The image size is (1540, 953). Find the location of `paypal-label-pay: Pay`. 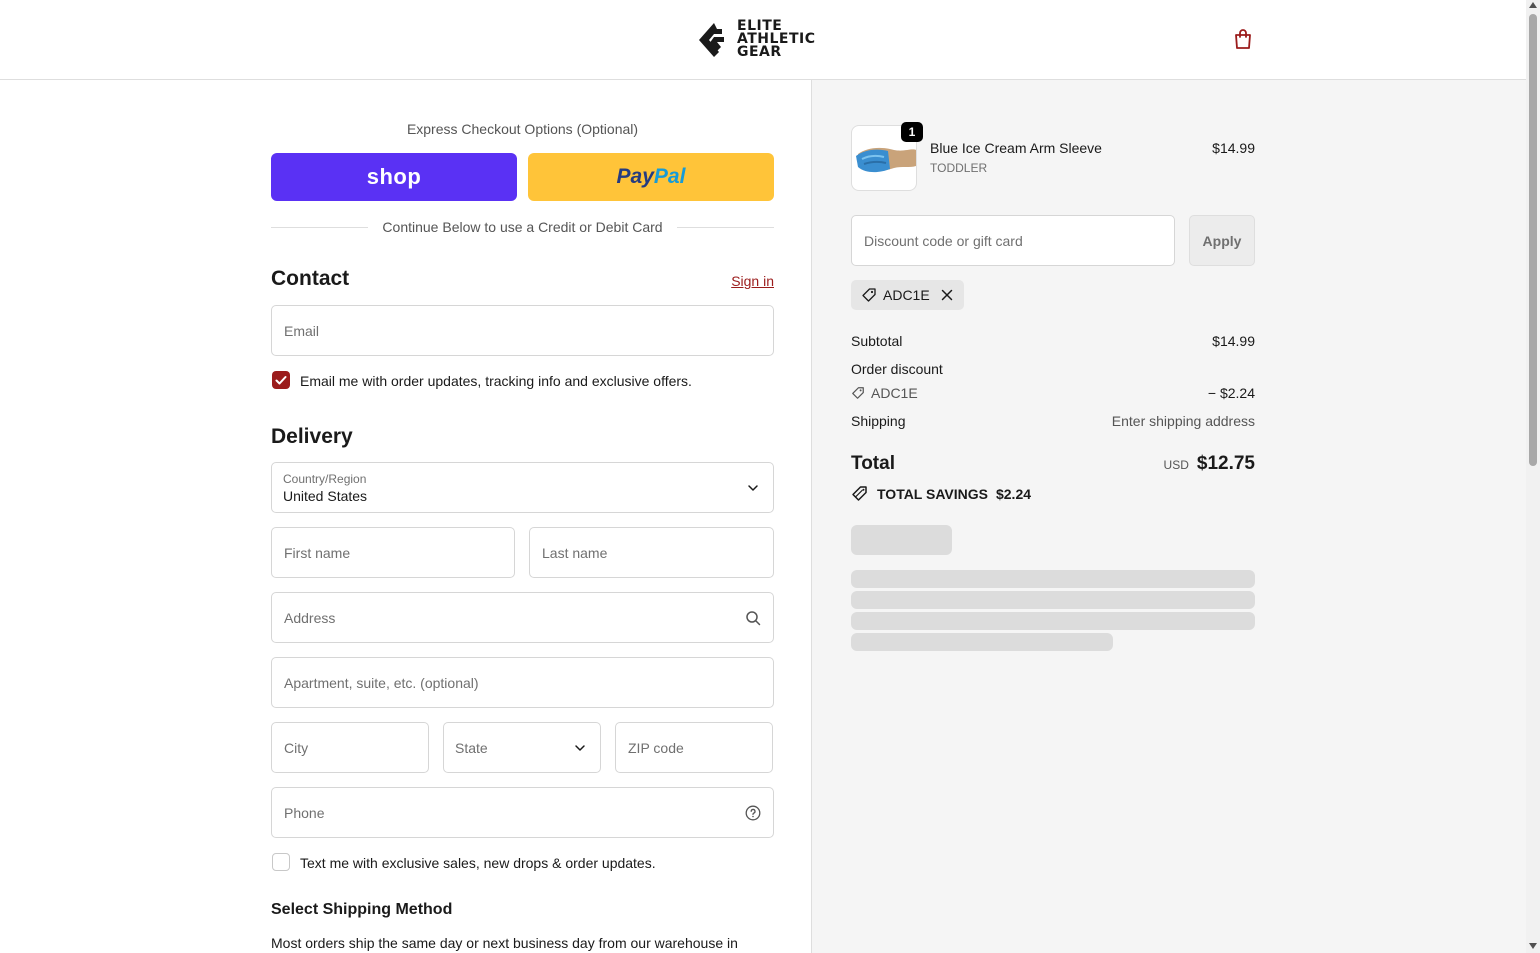

paypal-label-pay: Pay is located at coordinates (635, 176).